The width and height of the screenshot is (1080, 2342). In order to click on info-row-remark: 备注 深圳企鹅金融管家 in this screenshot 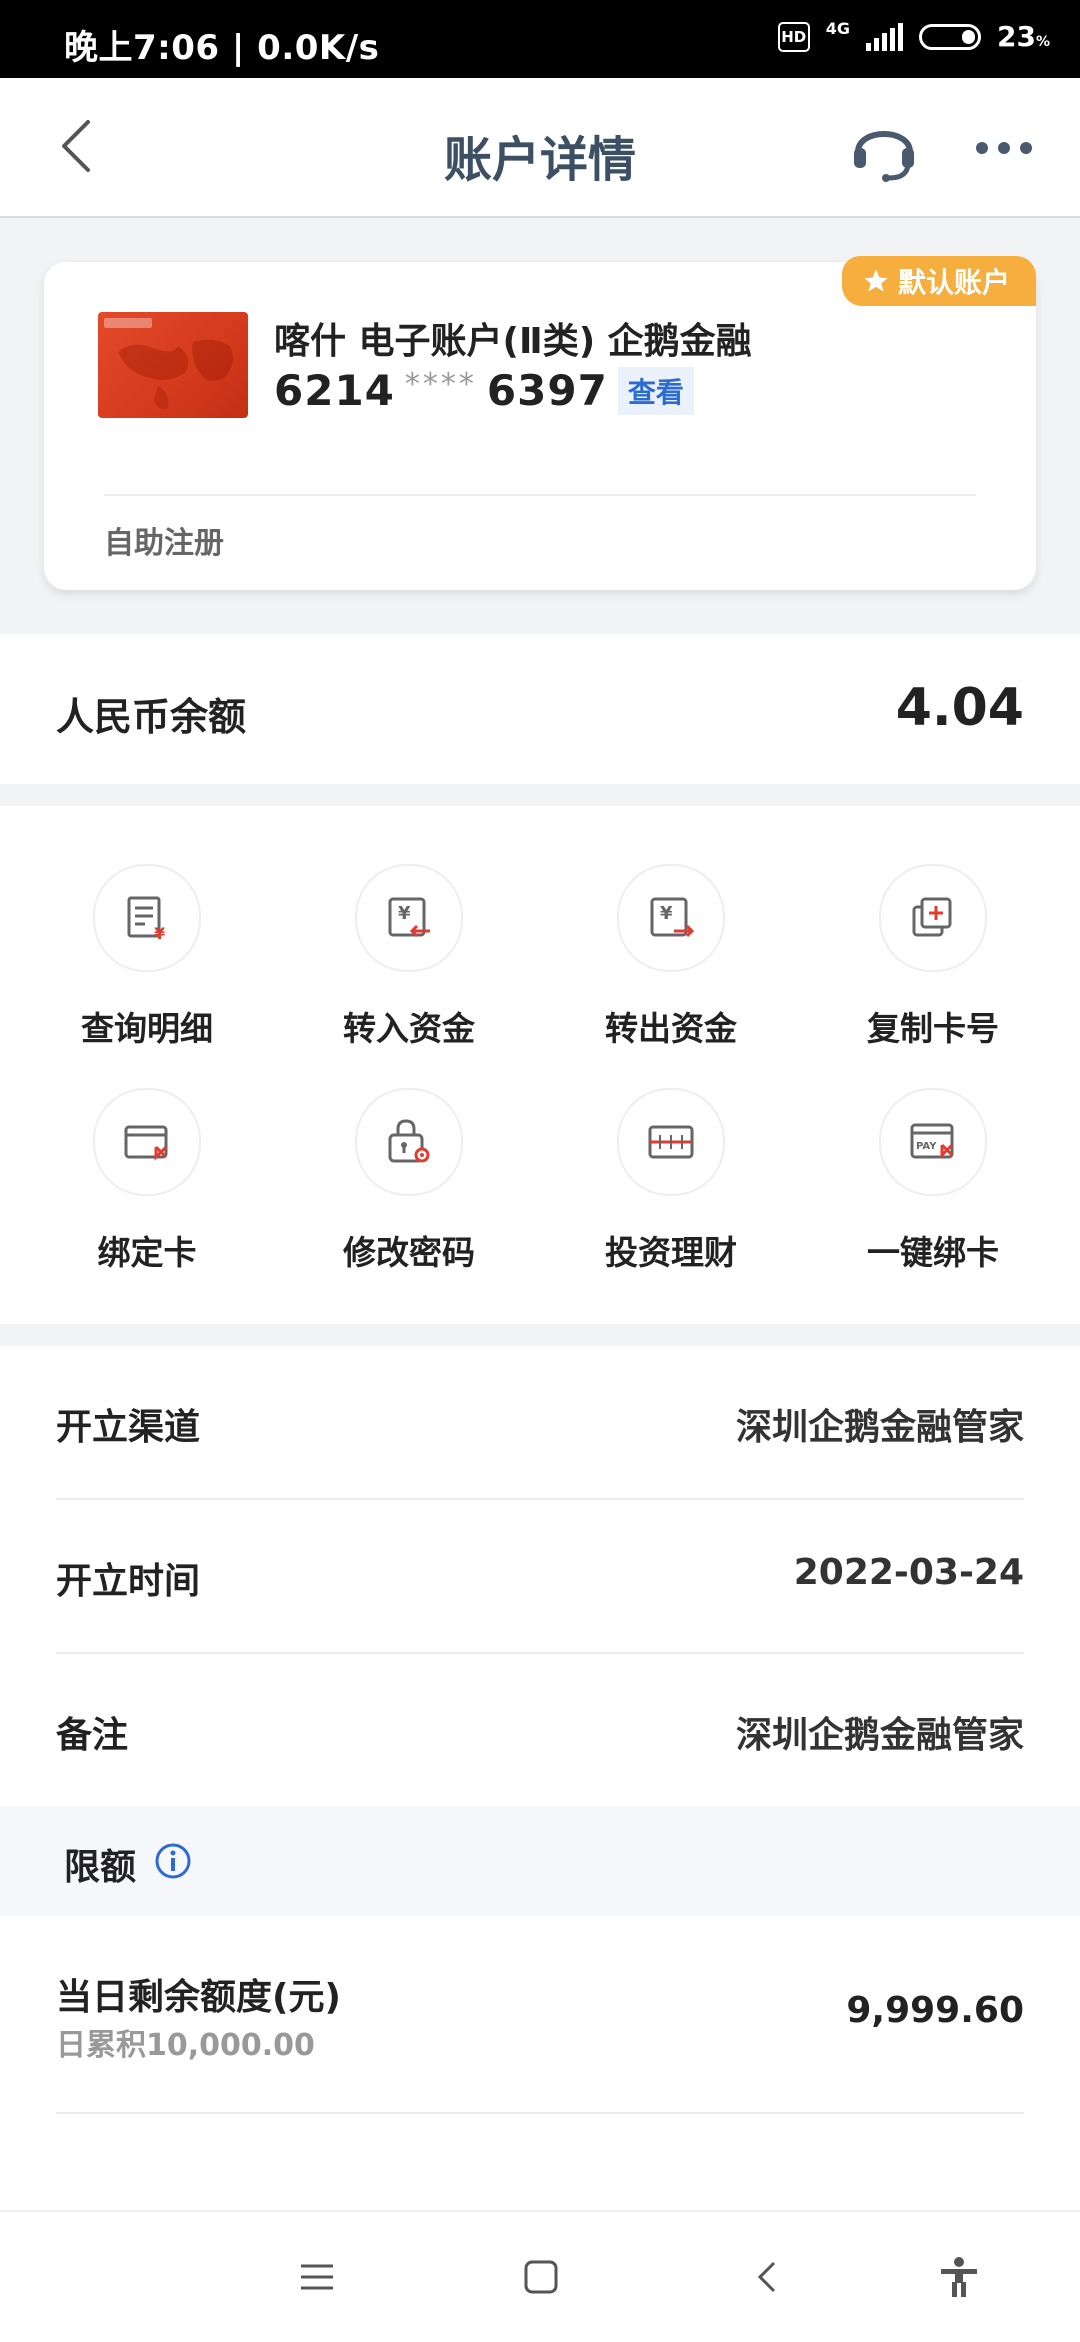, I will do `click(540, 1735)`.